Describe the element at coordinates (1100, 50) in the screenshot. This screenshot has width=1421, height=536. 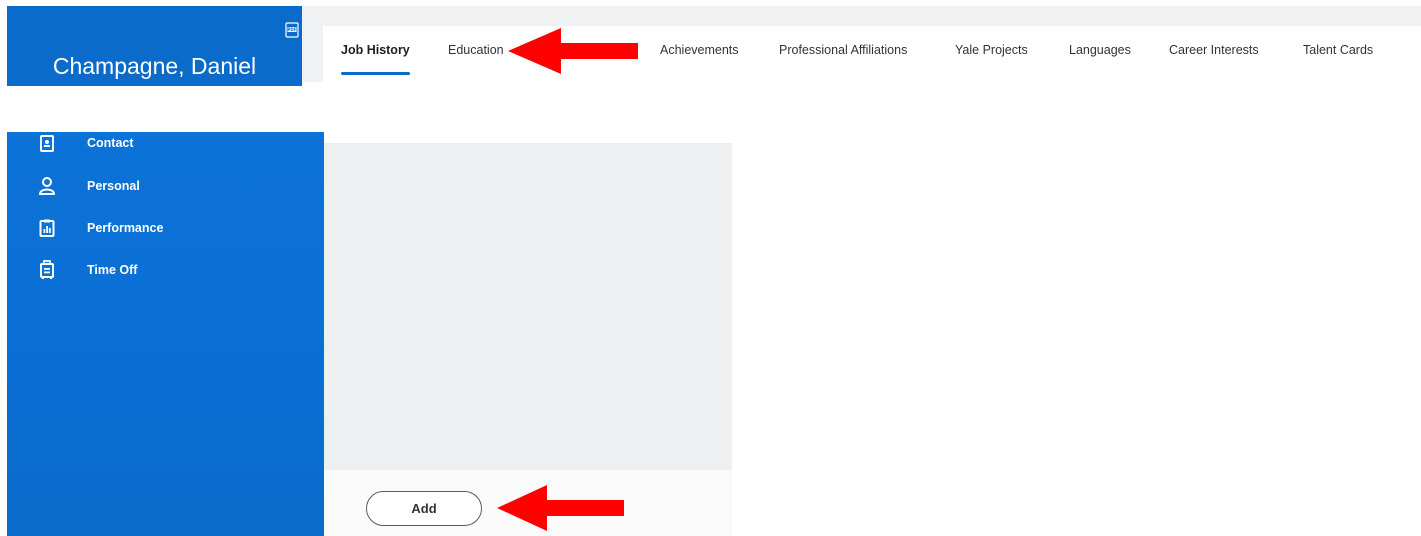
I see `tab-languages: Languages` at that location.